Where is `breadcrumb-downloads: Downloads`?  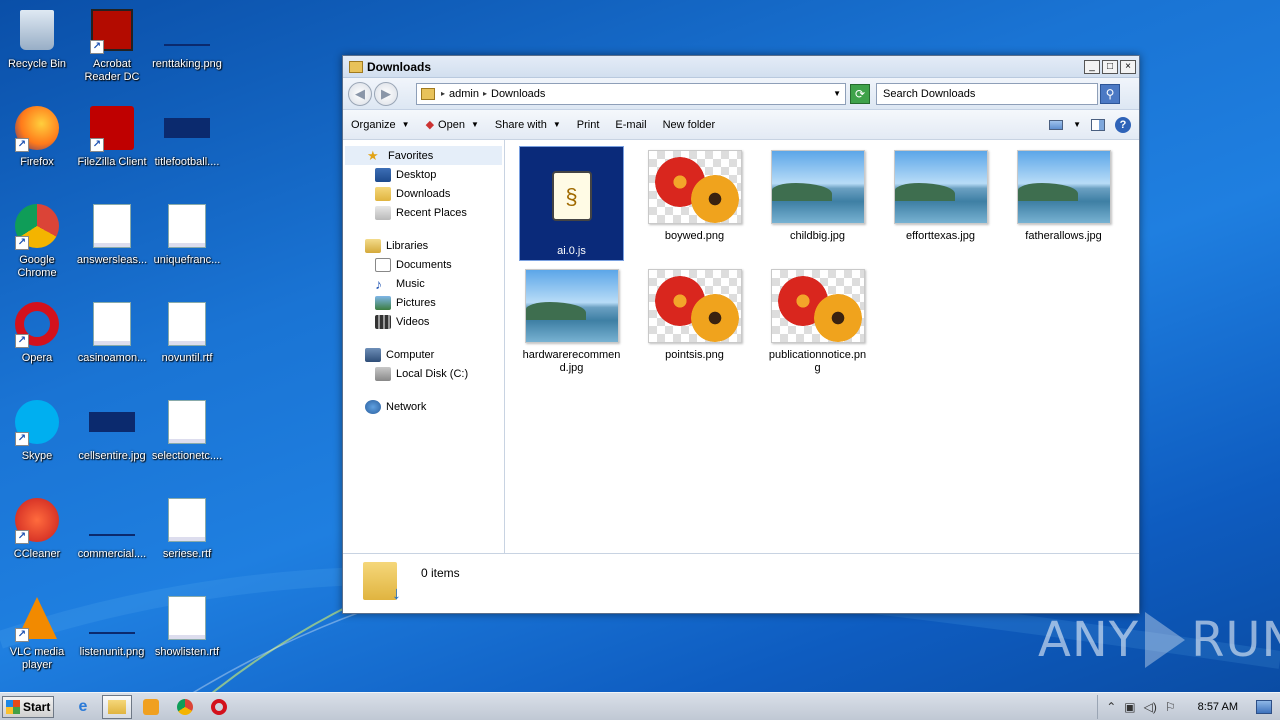 breadcrumb-downloads: Downloads is located at coordinates (518, 94).